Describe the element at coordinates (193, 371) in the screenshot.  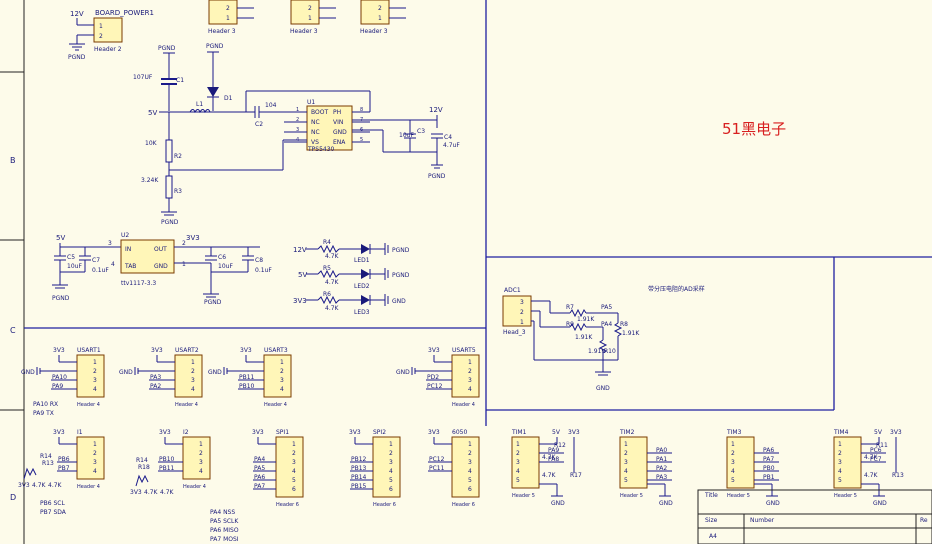
I see `usart2-header-pin: 2` at that location.